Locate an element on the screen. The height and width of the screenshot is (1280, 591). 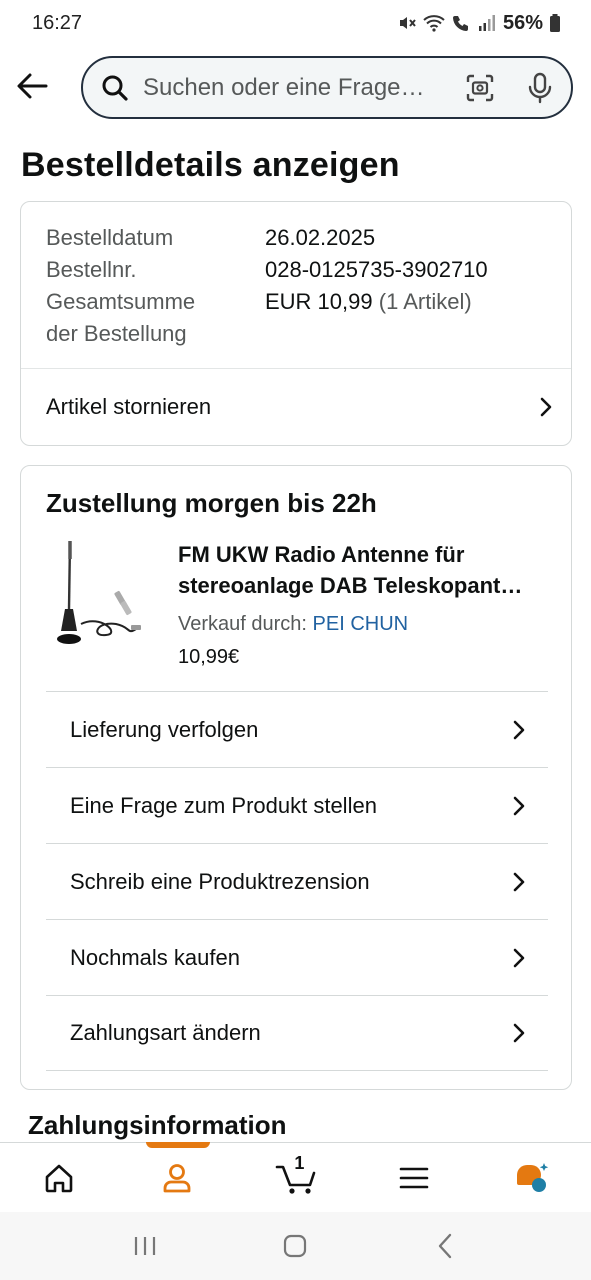
nav-home is located at coordinates (59, 1177).